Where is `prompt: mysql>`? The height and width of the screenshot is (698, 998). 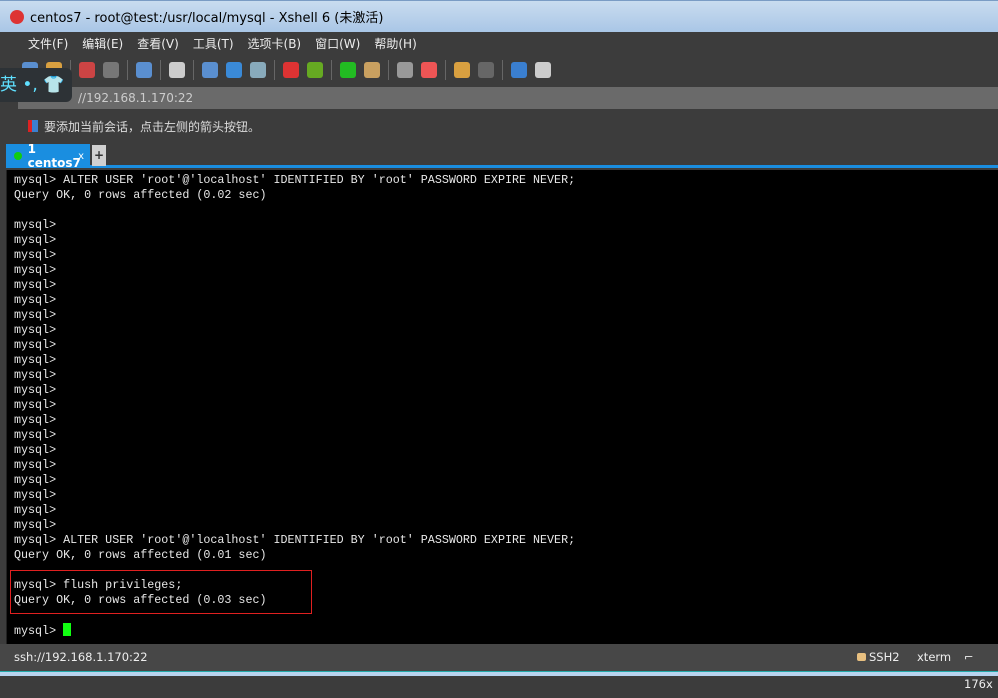
prompt: mysql> is located at coordinates (39, 631).